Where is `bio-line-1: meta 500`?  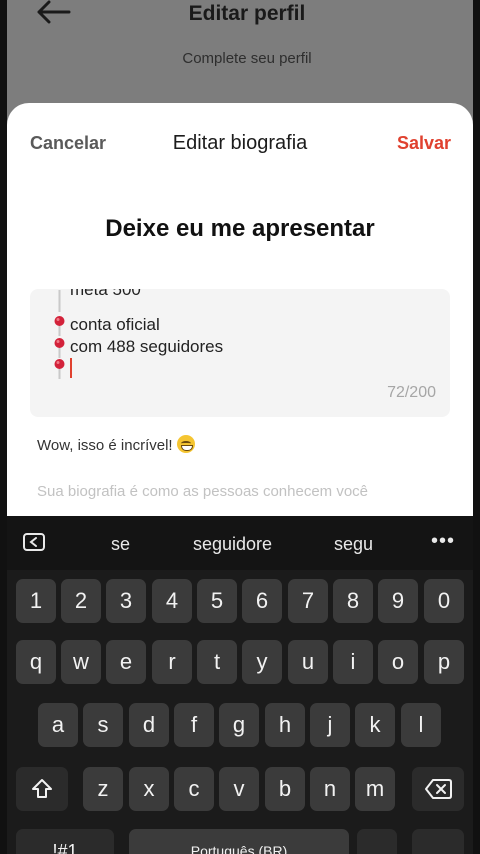 bio-line-1: meta 500 is located at coordinates (105, 294).